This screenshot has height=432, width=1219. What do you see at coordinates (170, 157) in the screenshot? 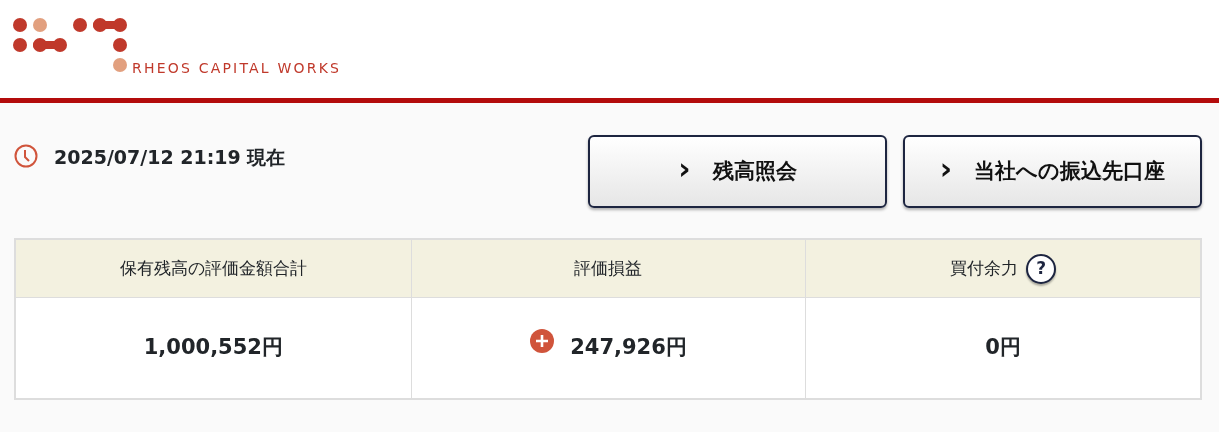
I see `as-of-timestamp: 2025/07/12 21:19 現在` at bounding box center [170, 157].